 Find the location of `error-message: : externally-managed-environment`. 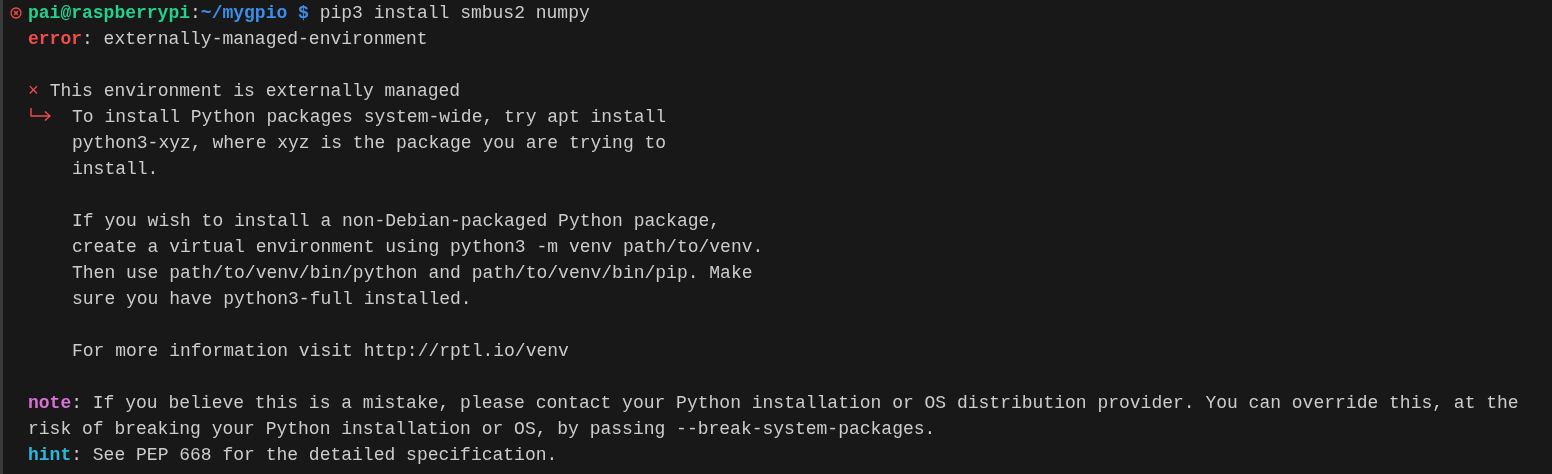

error-message: : externally-managed-environment is located at coordinates (255, 39).